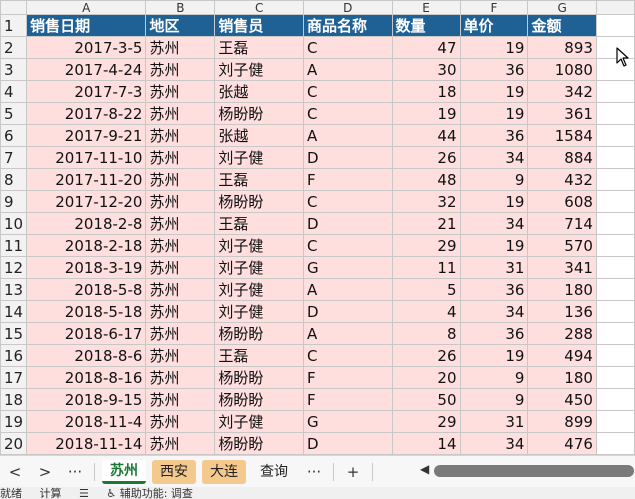 This screenshot has height=499, width=635. What do you see at coordinates (86, 113) in the screenshot?
I see `cell-date: 2017-8-22` at bounding box center [86, 113].